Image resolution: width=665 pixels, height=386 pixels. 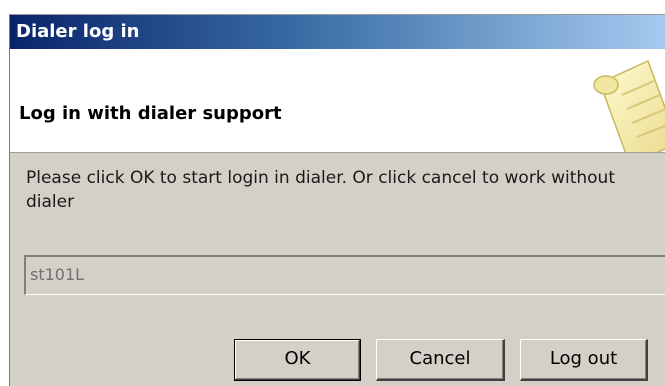 I want to click on header-title: Log in with dialer support, so click(x=150, y=113).